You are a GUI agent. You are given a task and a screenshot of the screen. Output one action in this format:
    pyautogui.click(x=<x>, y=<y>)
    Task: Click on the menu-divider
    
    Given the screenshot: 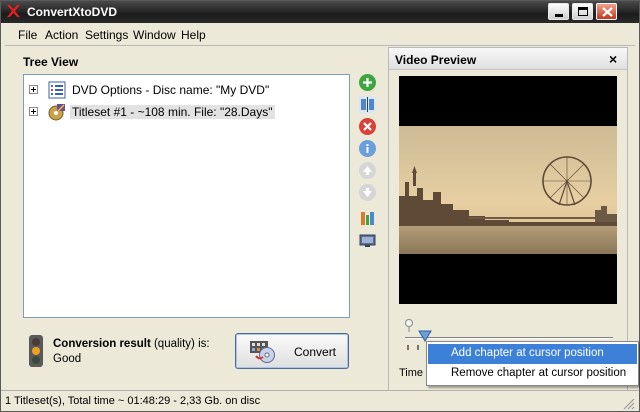 What is the action you would take?
    pyautogui.click(x=320, y=45)
    